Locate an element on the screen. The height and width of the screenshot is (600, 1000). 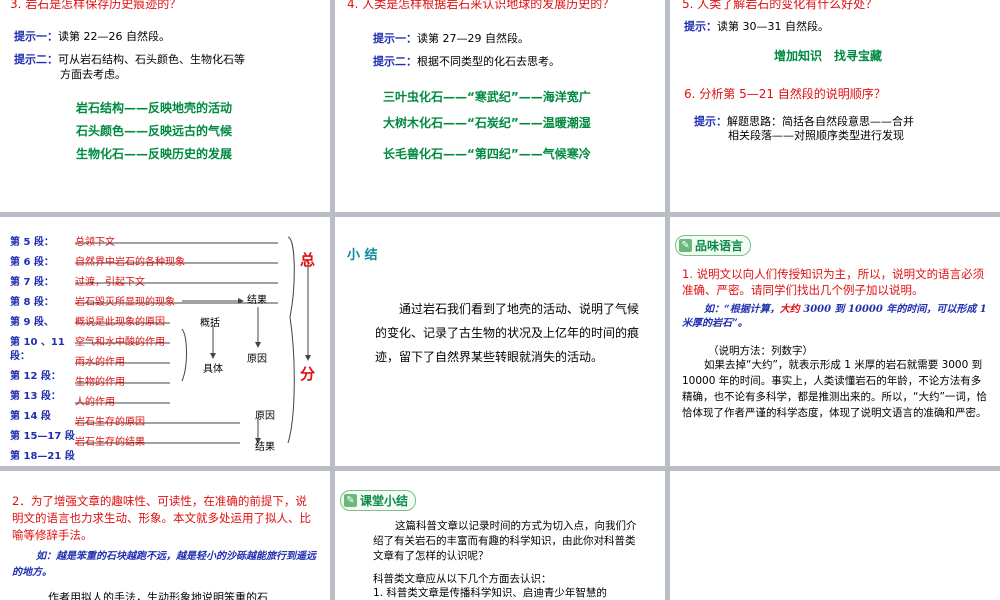
fossil-line-2: 大树木化石——“石炭纪”——温暖潮湿 is located at coordinates (487, 123).